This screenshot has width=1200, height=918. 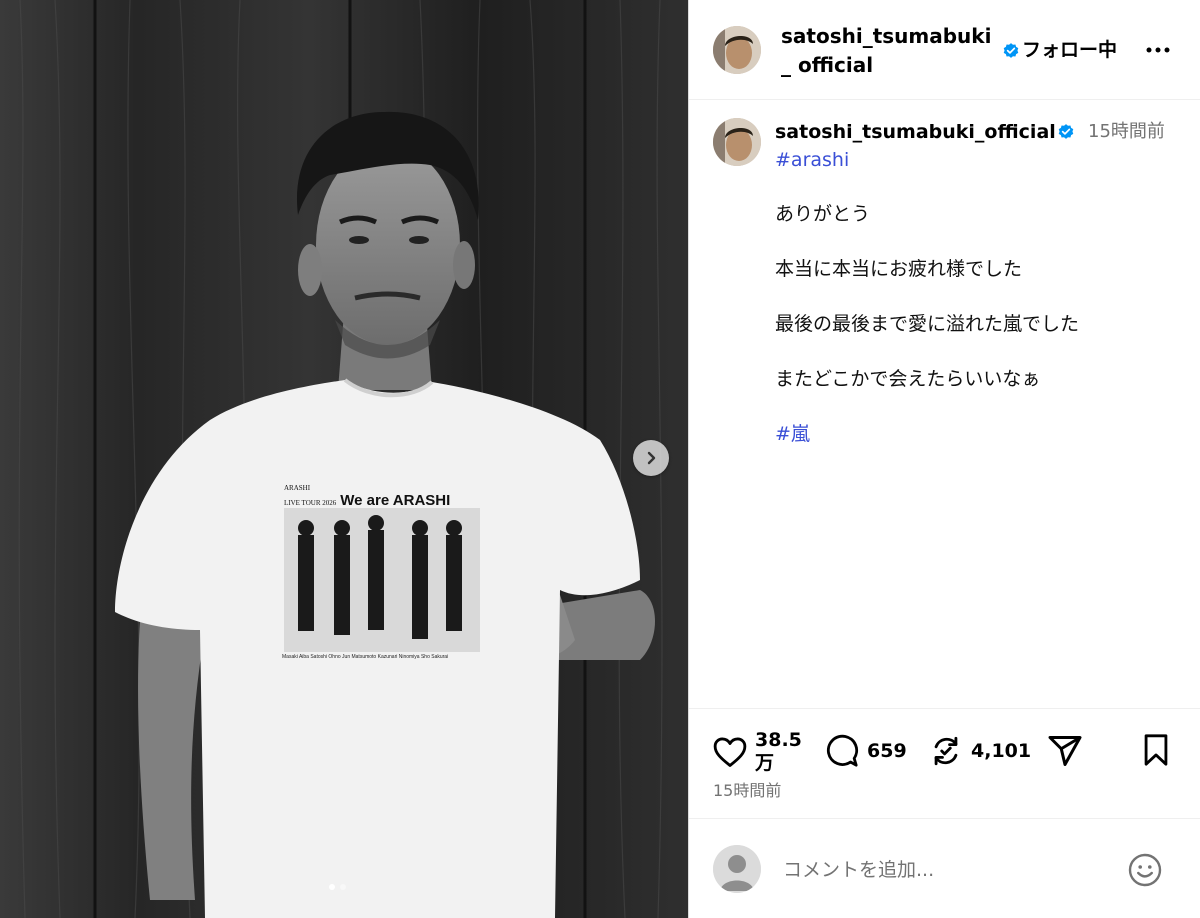 What do you see at coordinates (395, 500) in the screenshot?
I see `shirt-print-big: We are ARASHI` at bounding box center [395, 500].